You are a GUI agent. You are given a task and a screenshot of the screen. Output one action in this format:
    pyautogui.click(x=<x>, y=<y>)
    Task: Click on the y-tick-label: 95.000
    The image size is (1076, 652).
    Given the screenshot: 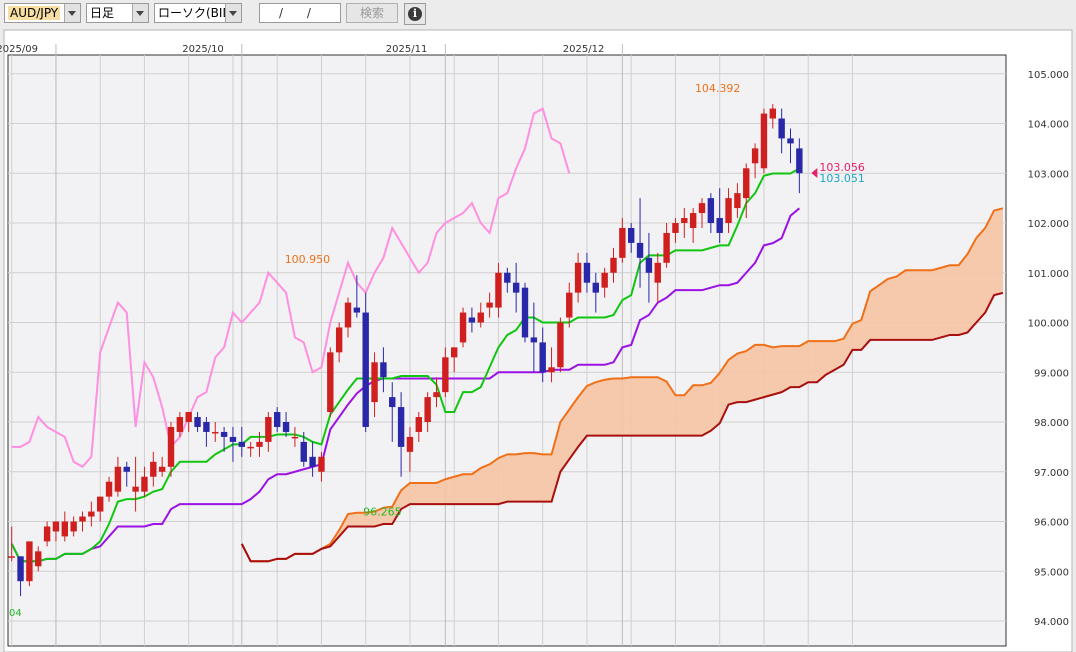 What is the action you would take?
    pyautogui.click(x=1051, y=572)
    